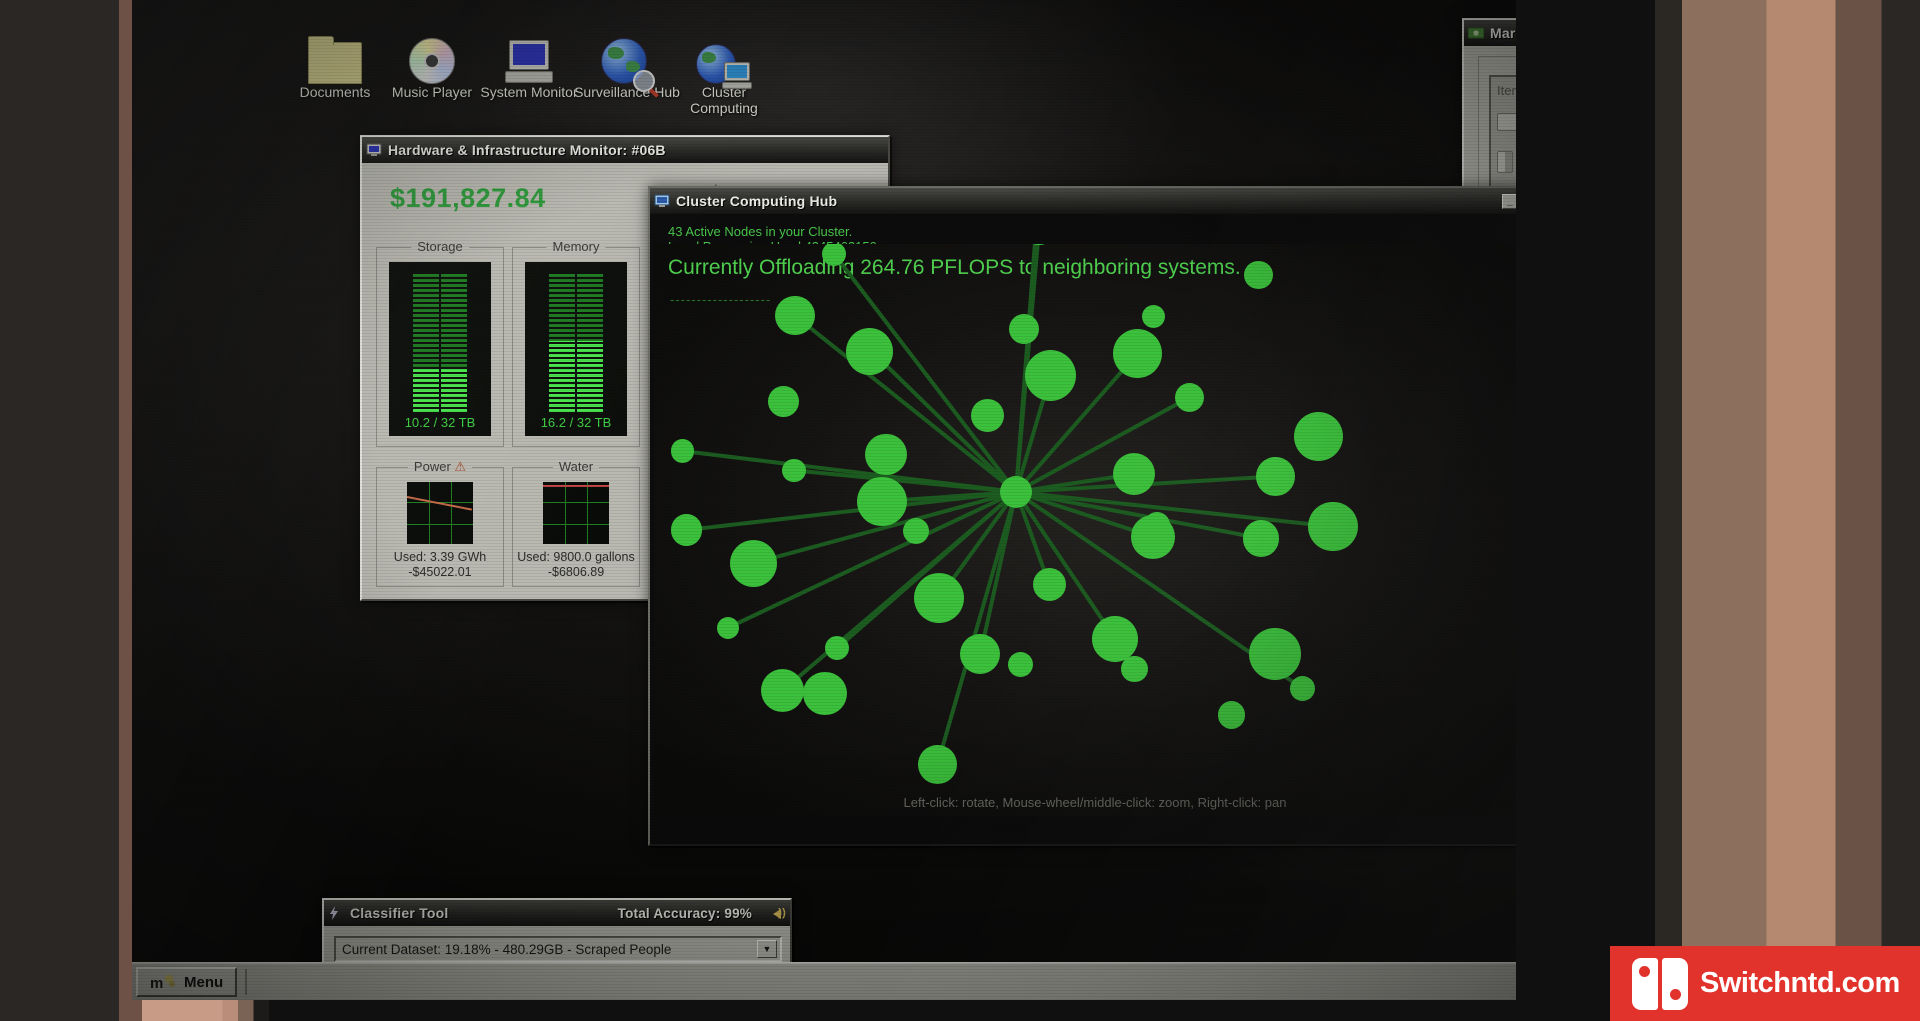  Describe the element at coordinates (1509, 201) in the screenshot. I see `minimize-button: _` at that location.